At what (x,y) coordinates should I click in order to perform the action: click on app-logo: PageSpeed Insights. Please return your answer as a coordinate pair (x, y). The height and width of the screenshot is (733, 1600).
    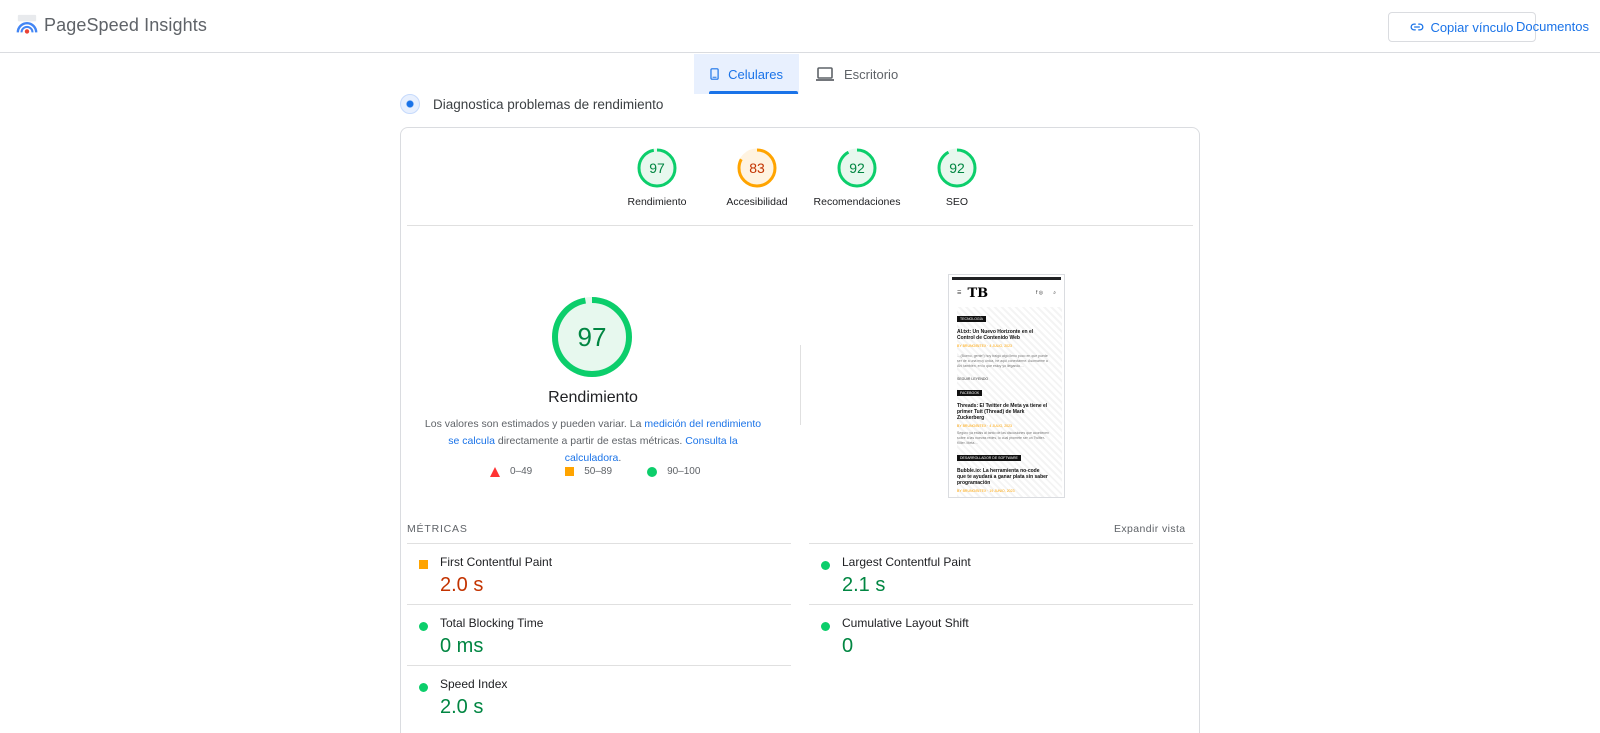
    Looking at the image, I should click on (111, 25).